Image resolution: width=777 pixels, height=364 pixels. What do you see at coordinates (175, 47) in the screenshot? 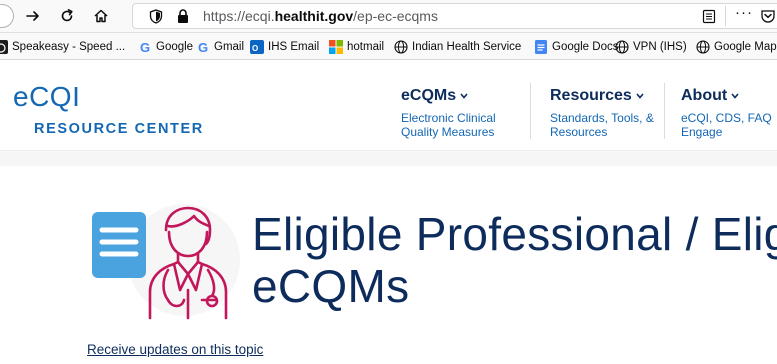
I see `bookmark-label: Google` at bounding box center [175, 47].